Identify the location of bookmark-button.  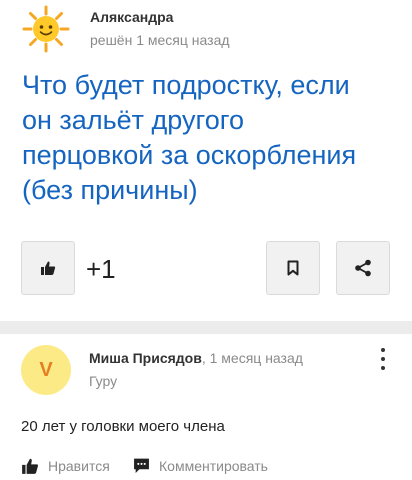
(293, 268).